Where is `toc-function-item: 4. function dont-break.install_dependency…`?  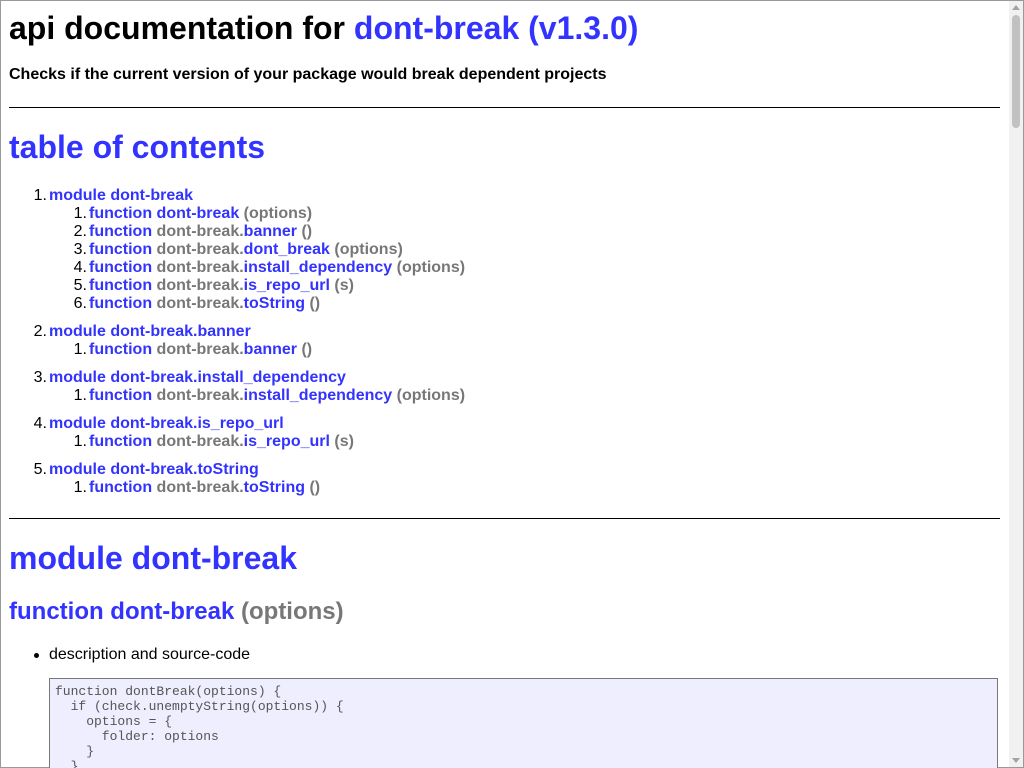 toc-function-item: 4. function dont-break.install_dependency… is located at coordinates (499, 268).